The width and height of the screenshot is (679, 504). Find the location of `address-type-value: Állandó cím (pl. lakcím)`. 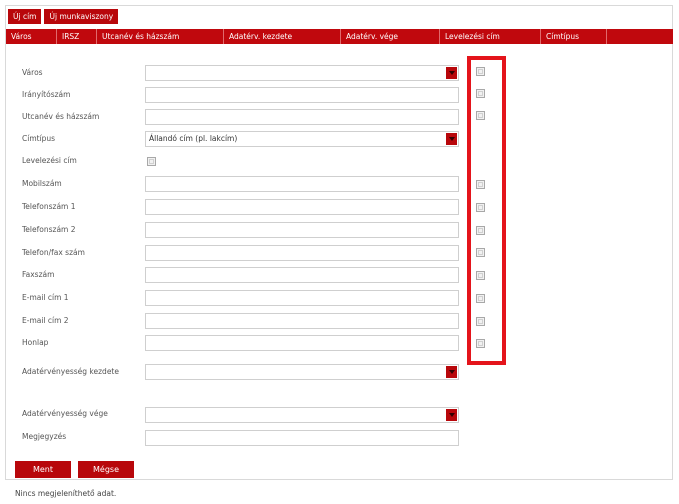

address-type-value: Állandó cím (pl. lakcím) is located at coordinates (193, 138).